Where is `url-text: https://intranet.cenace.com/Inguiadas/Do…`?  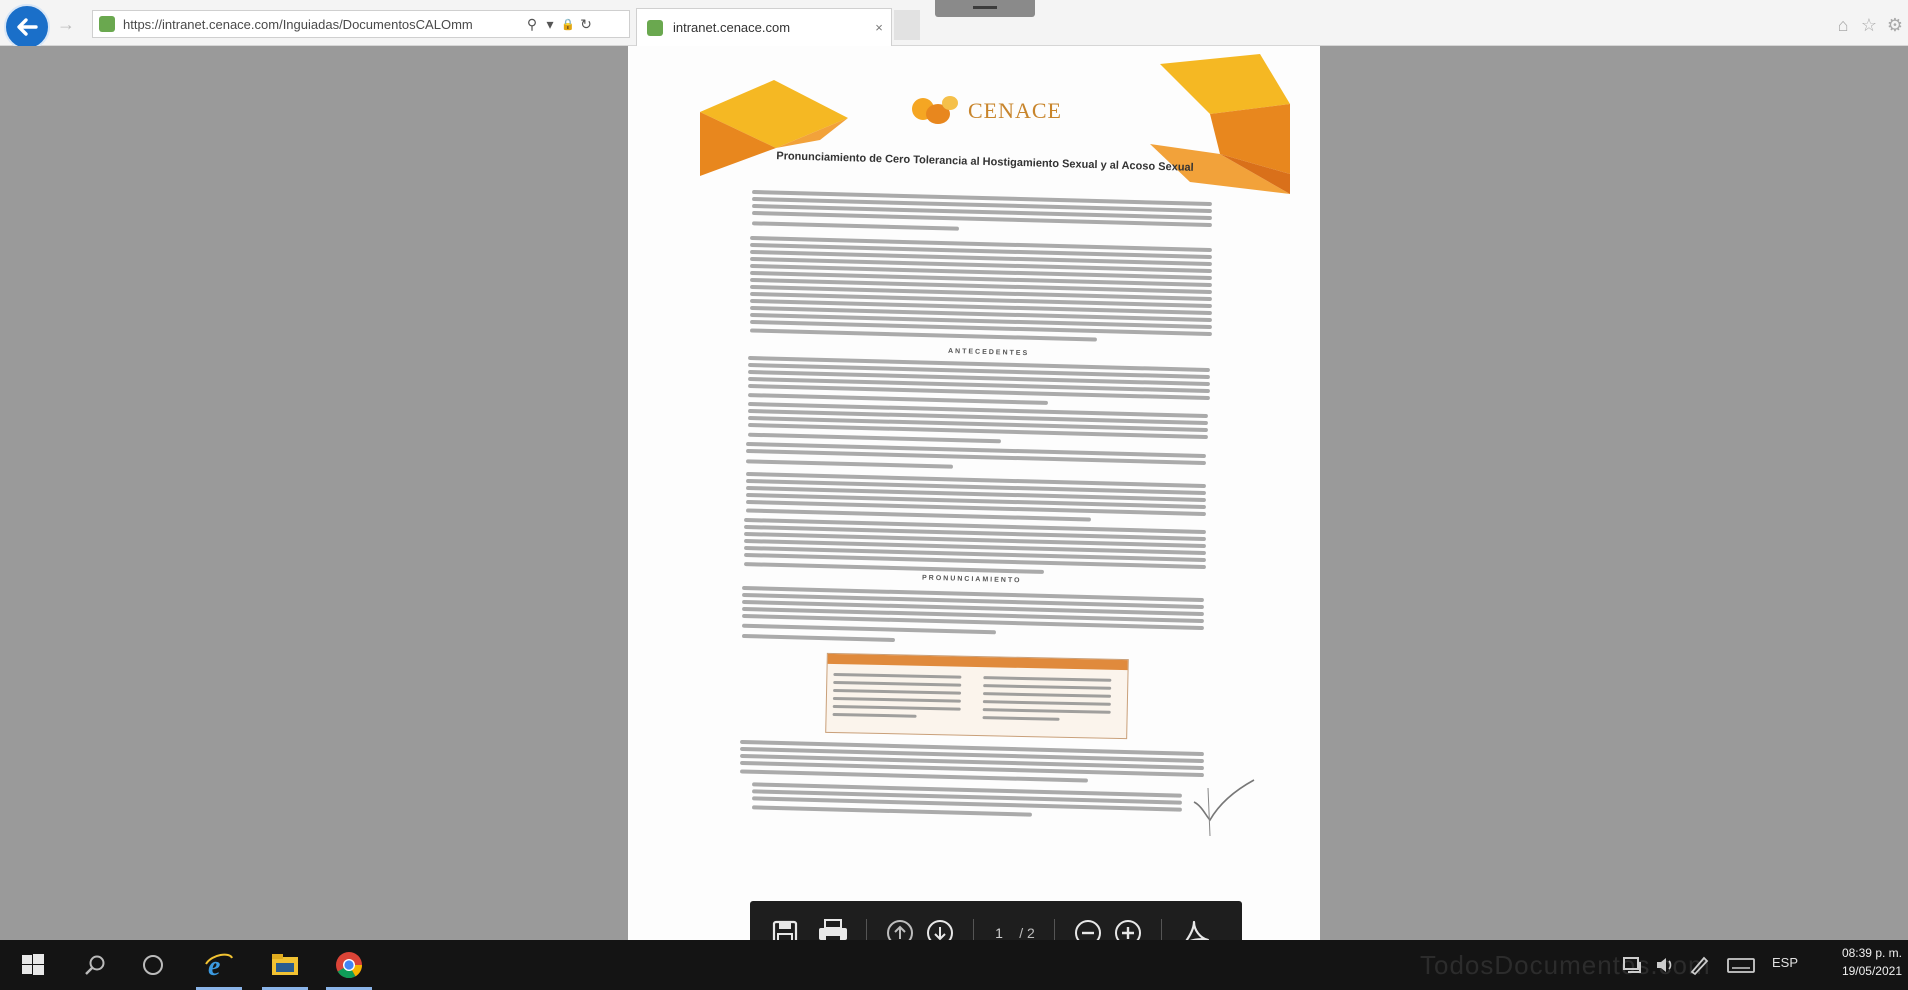
url-text: https://intranet.cenace.com/Inguiadas/Do… is located at coordinates (323, 24).